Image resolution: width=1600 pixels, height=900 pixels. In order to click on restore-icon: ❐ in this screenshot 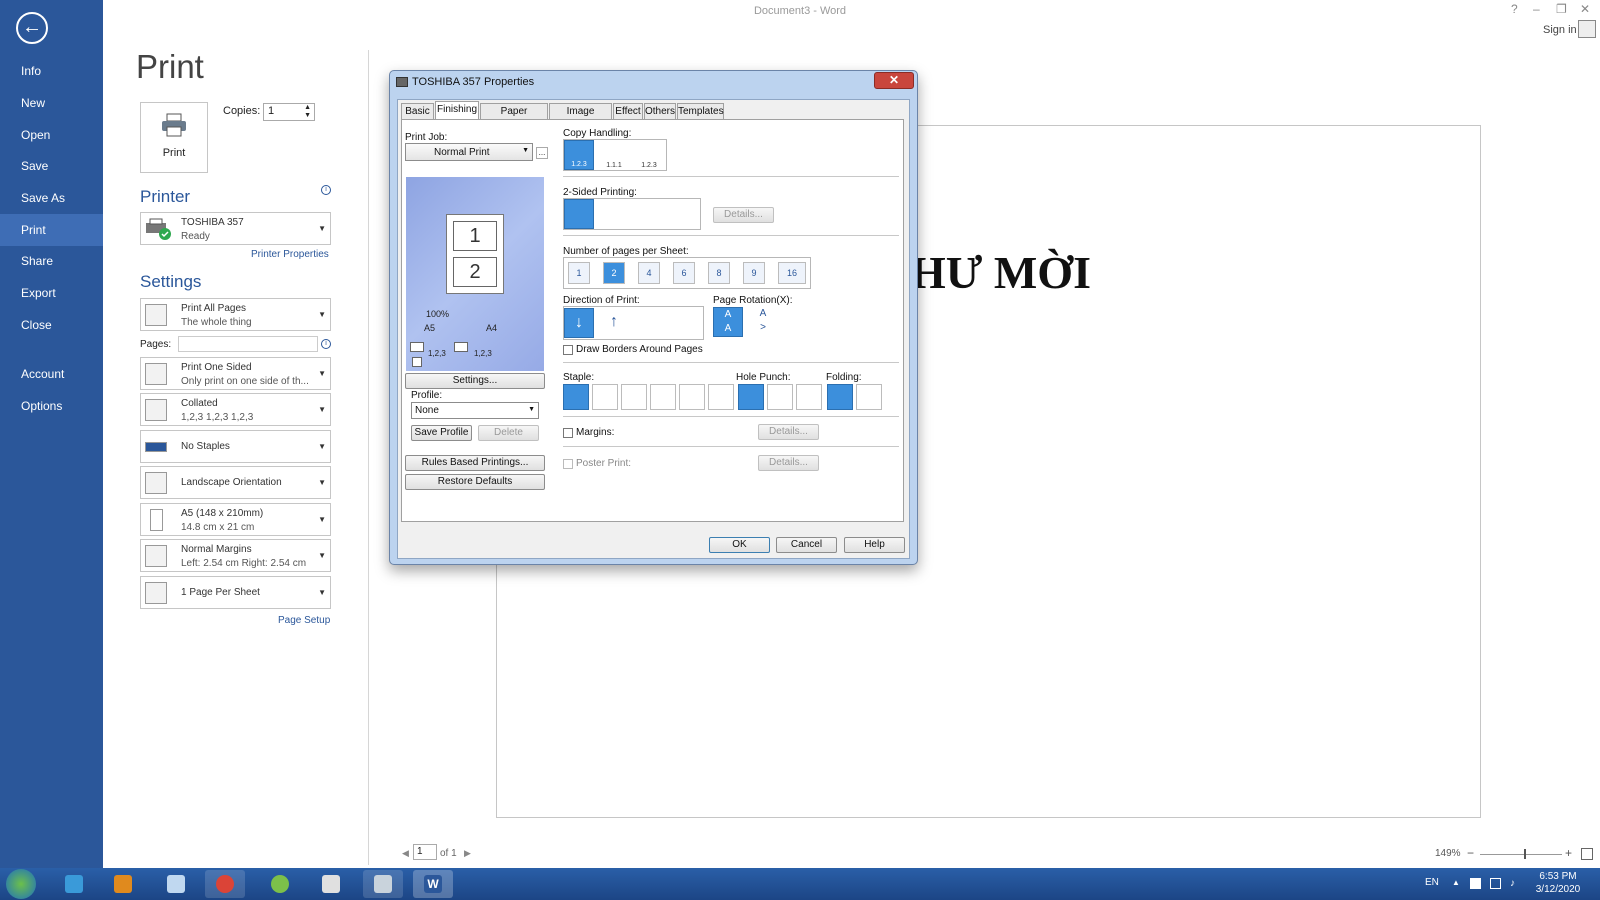, I will do `click(1561, 9)`.